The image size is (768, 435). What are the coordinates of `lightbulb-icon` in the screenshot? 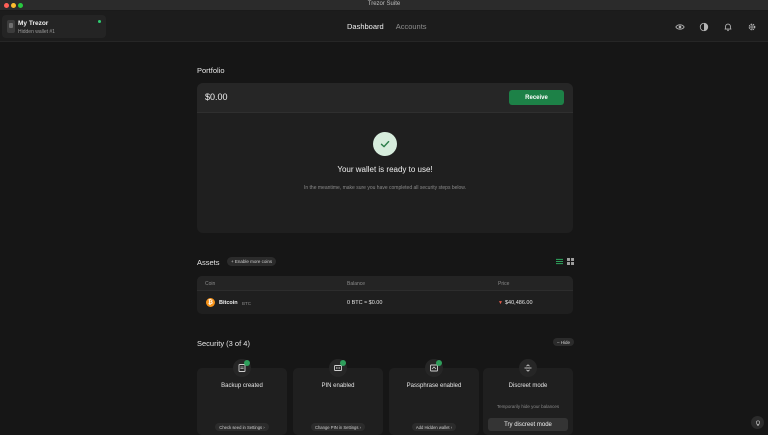 It's located at (757, 423).